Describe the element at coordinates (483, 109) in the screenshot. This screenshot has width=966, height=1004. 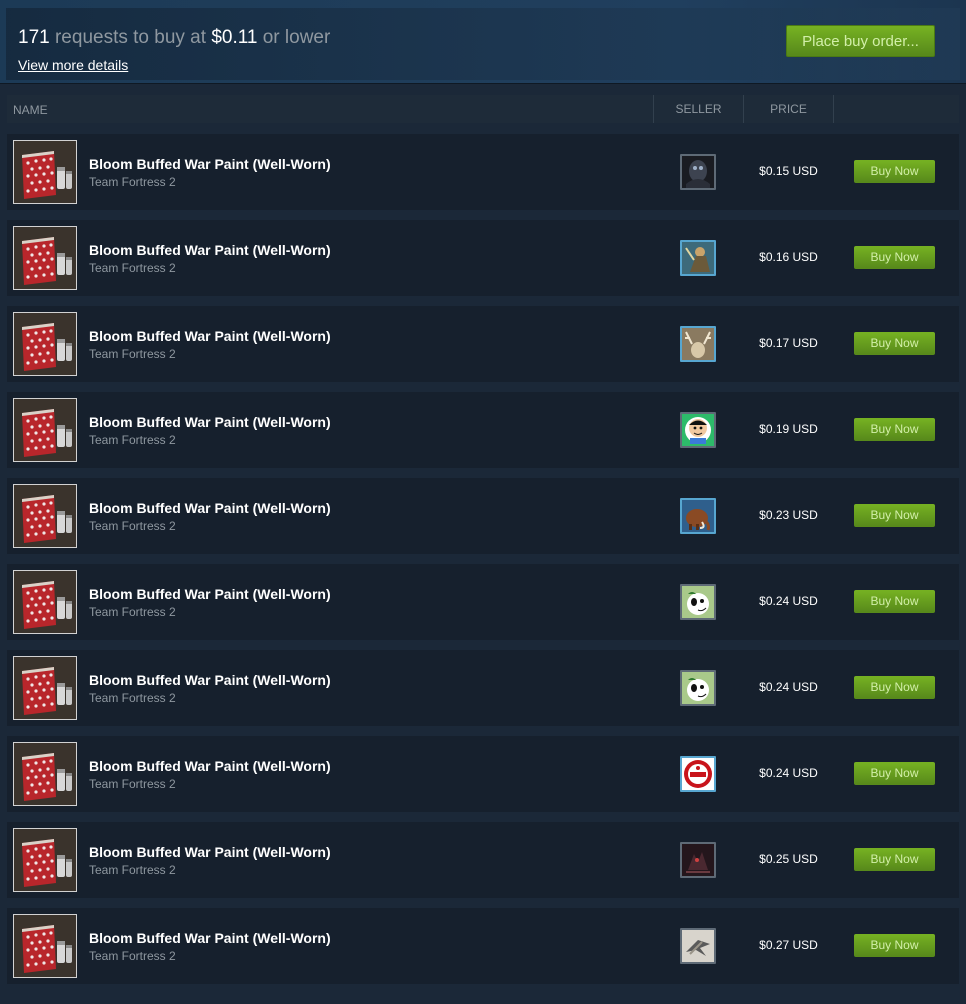
I see `listing-table-header: NAME SELLER PRICE` at that location.